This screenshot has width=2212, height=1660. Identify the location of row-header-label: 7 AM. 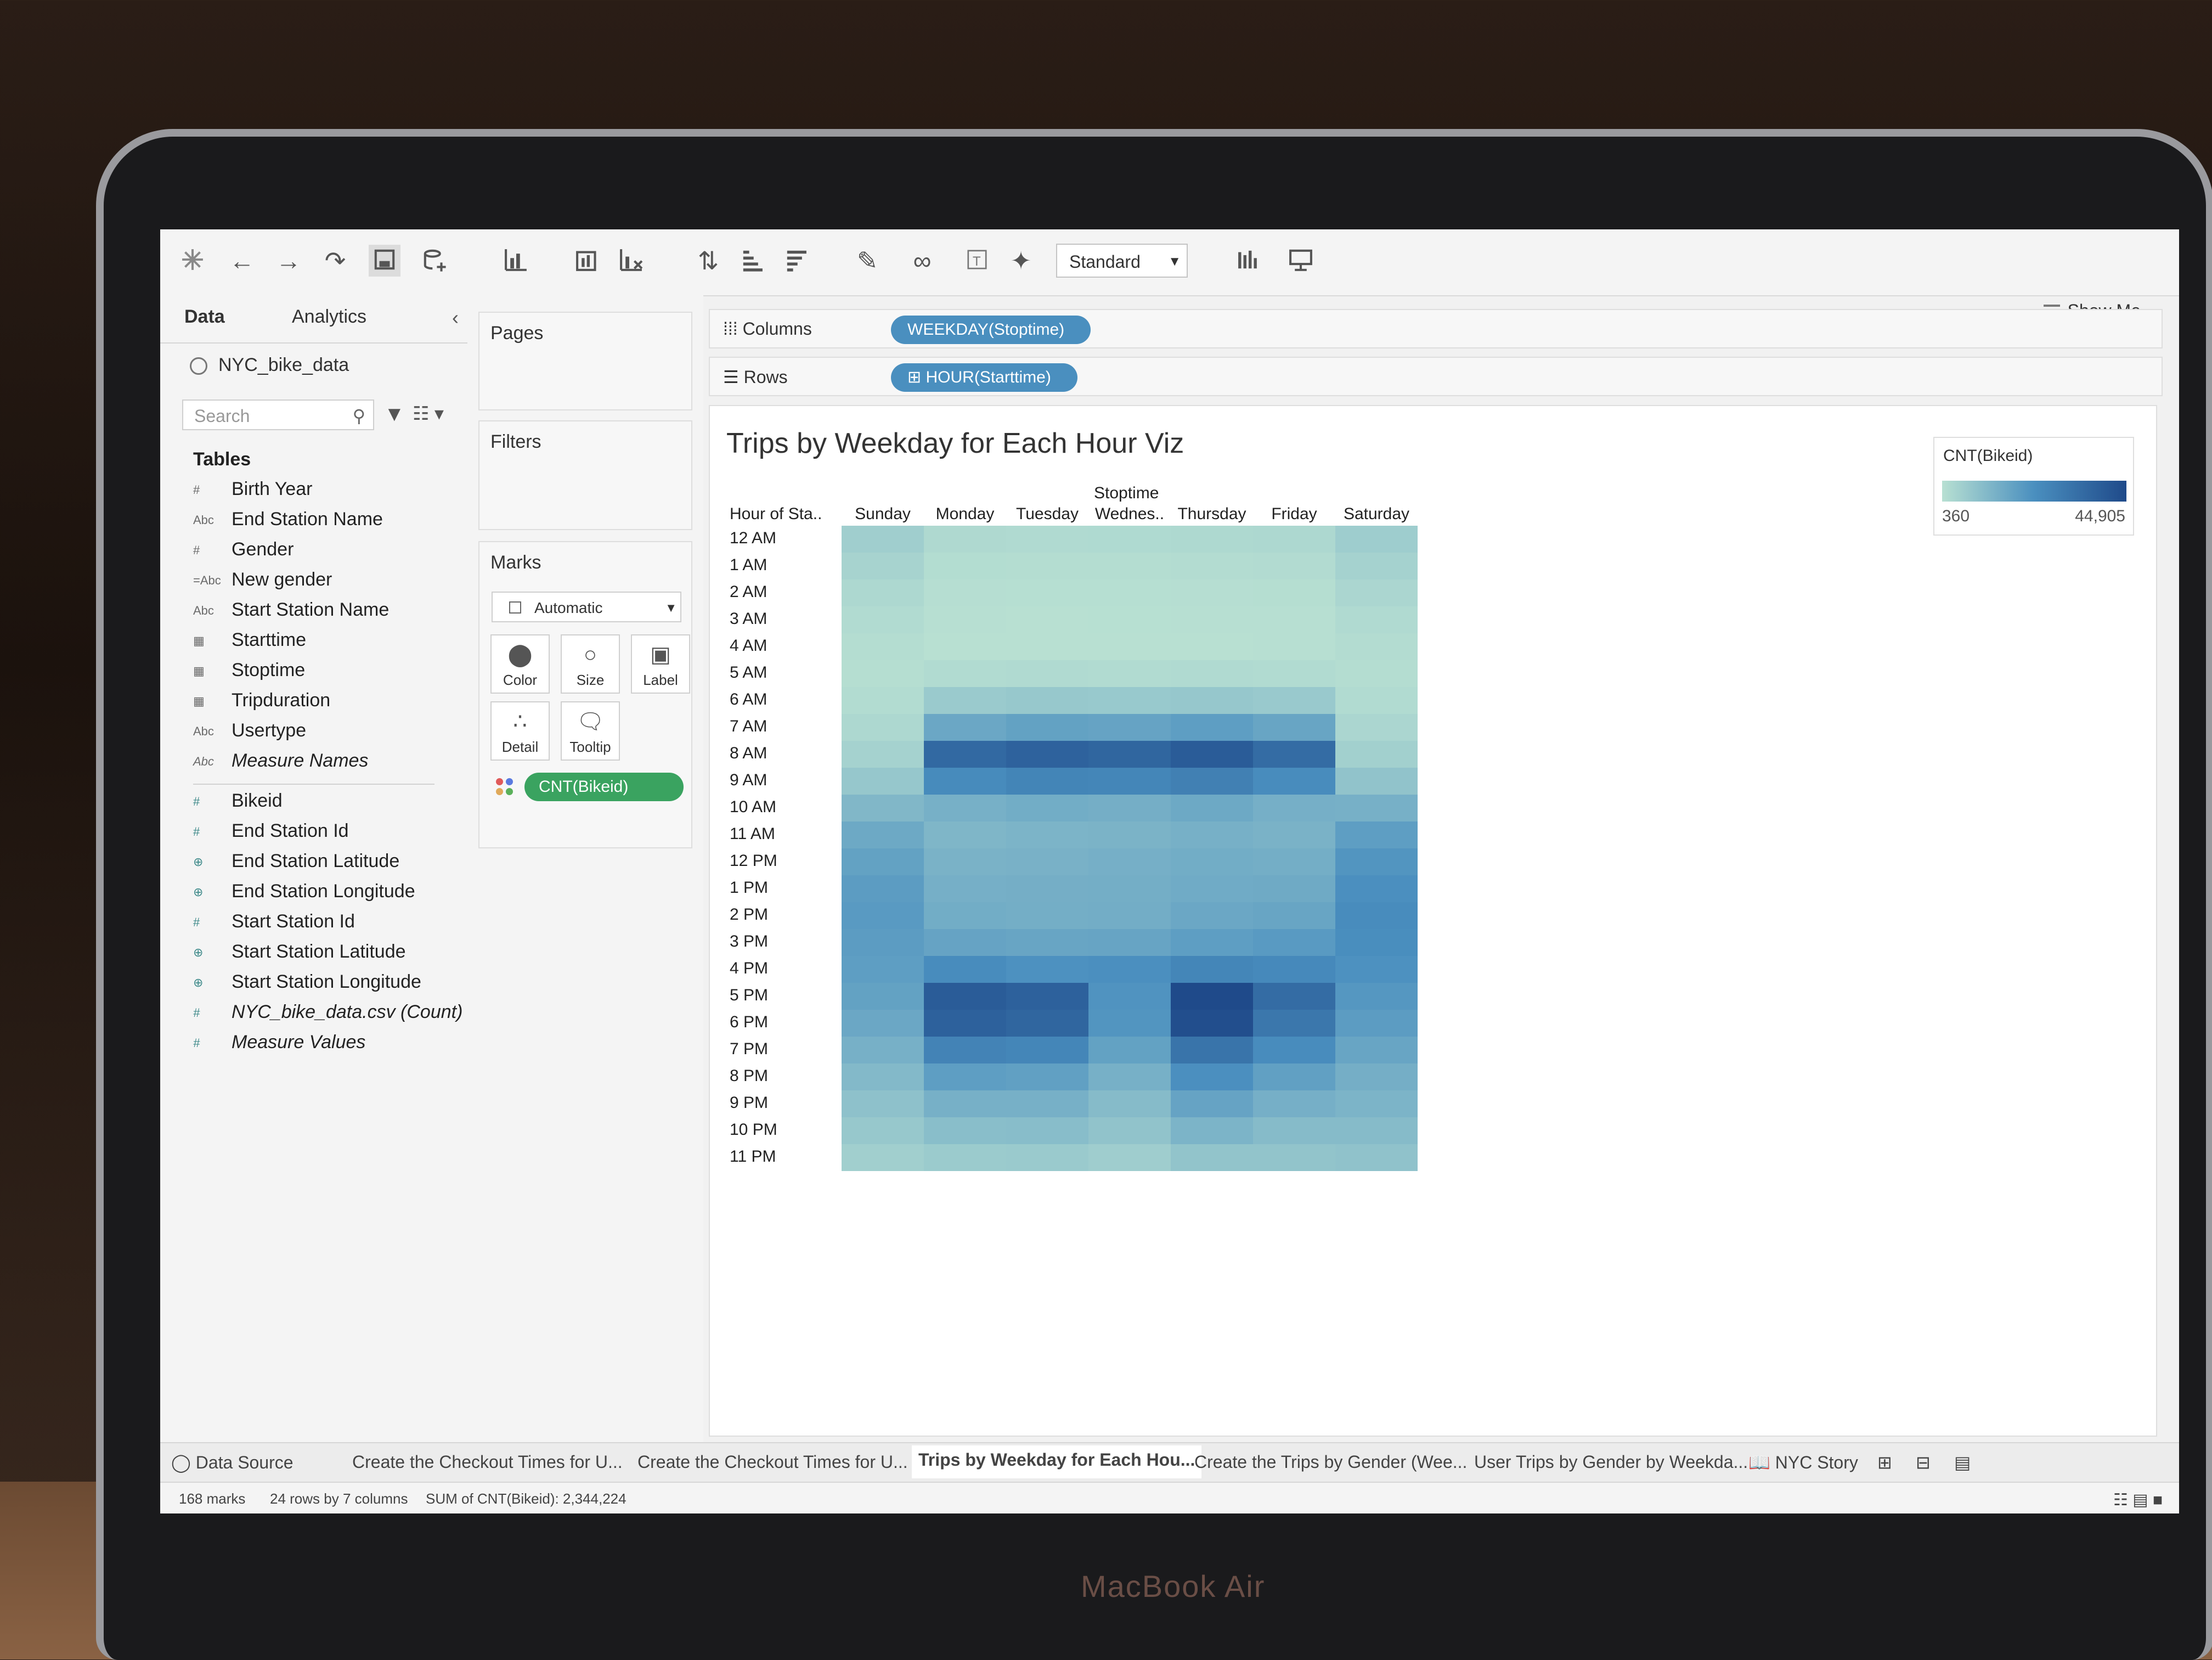
(749, 726).